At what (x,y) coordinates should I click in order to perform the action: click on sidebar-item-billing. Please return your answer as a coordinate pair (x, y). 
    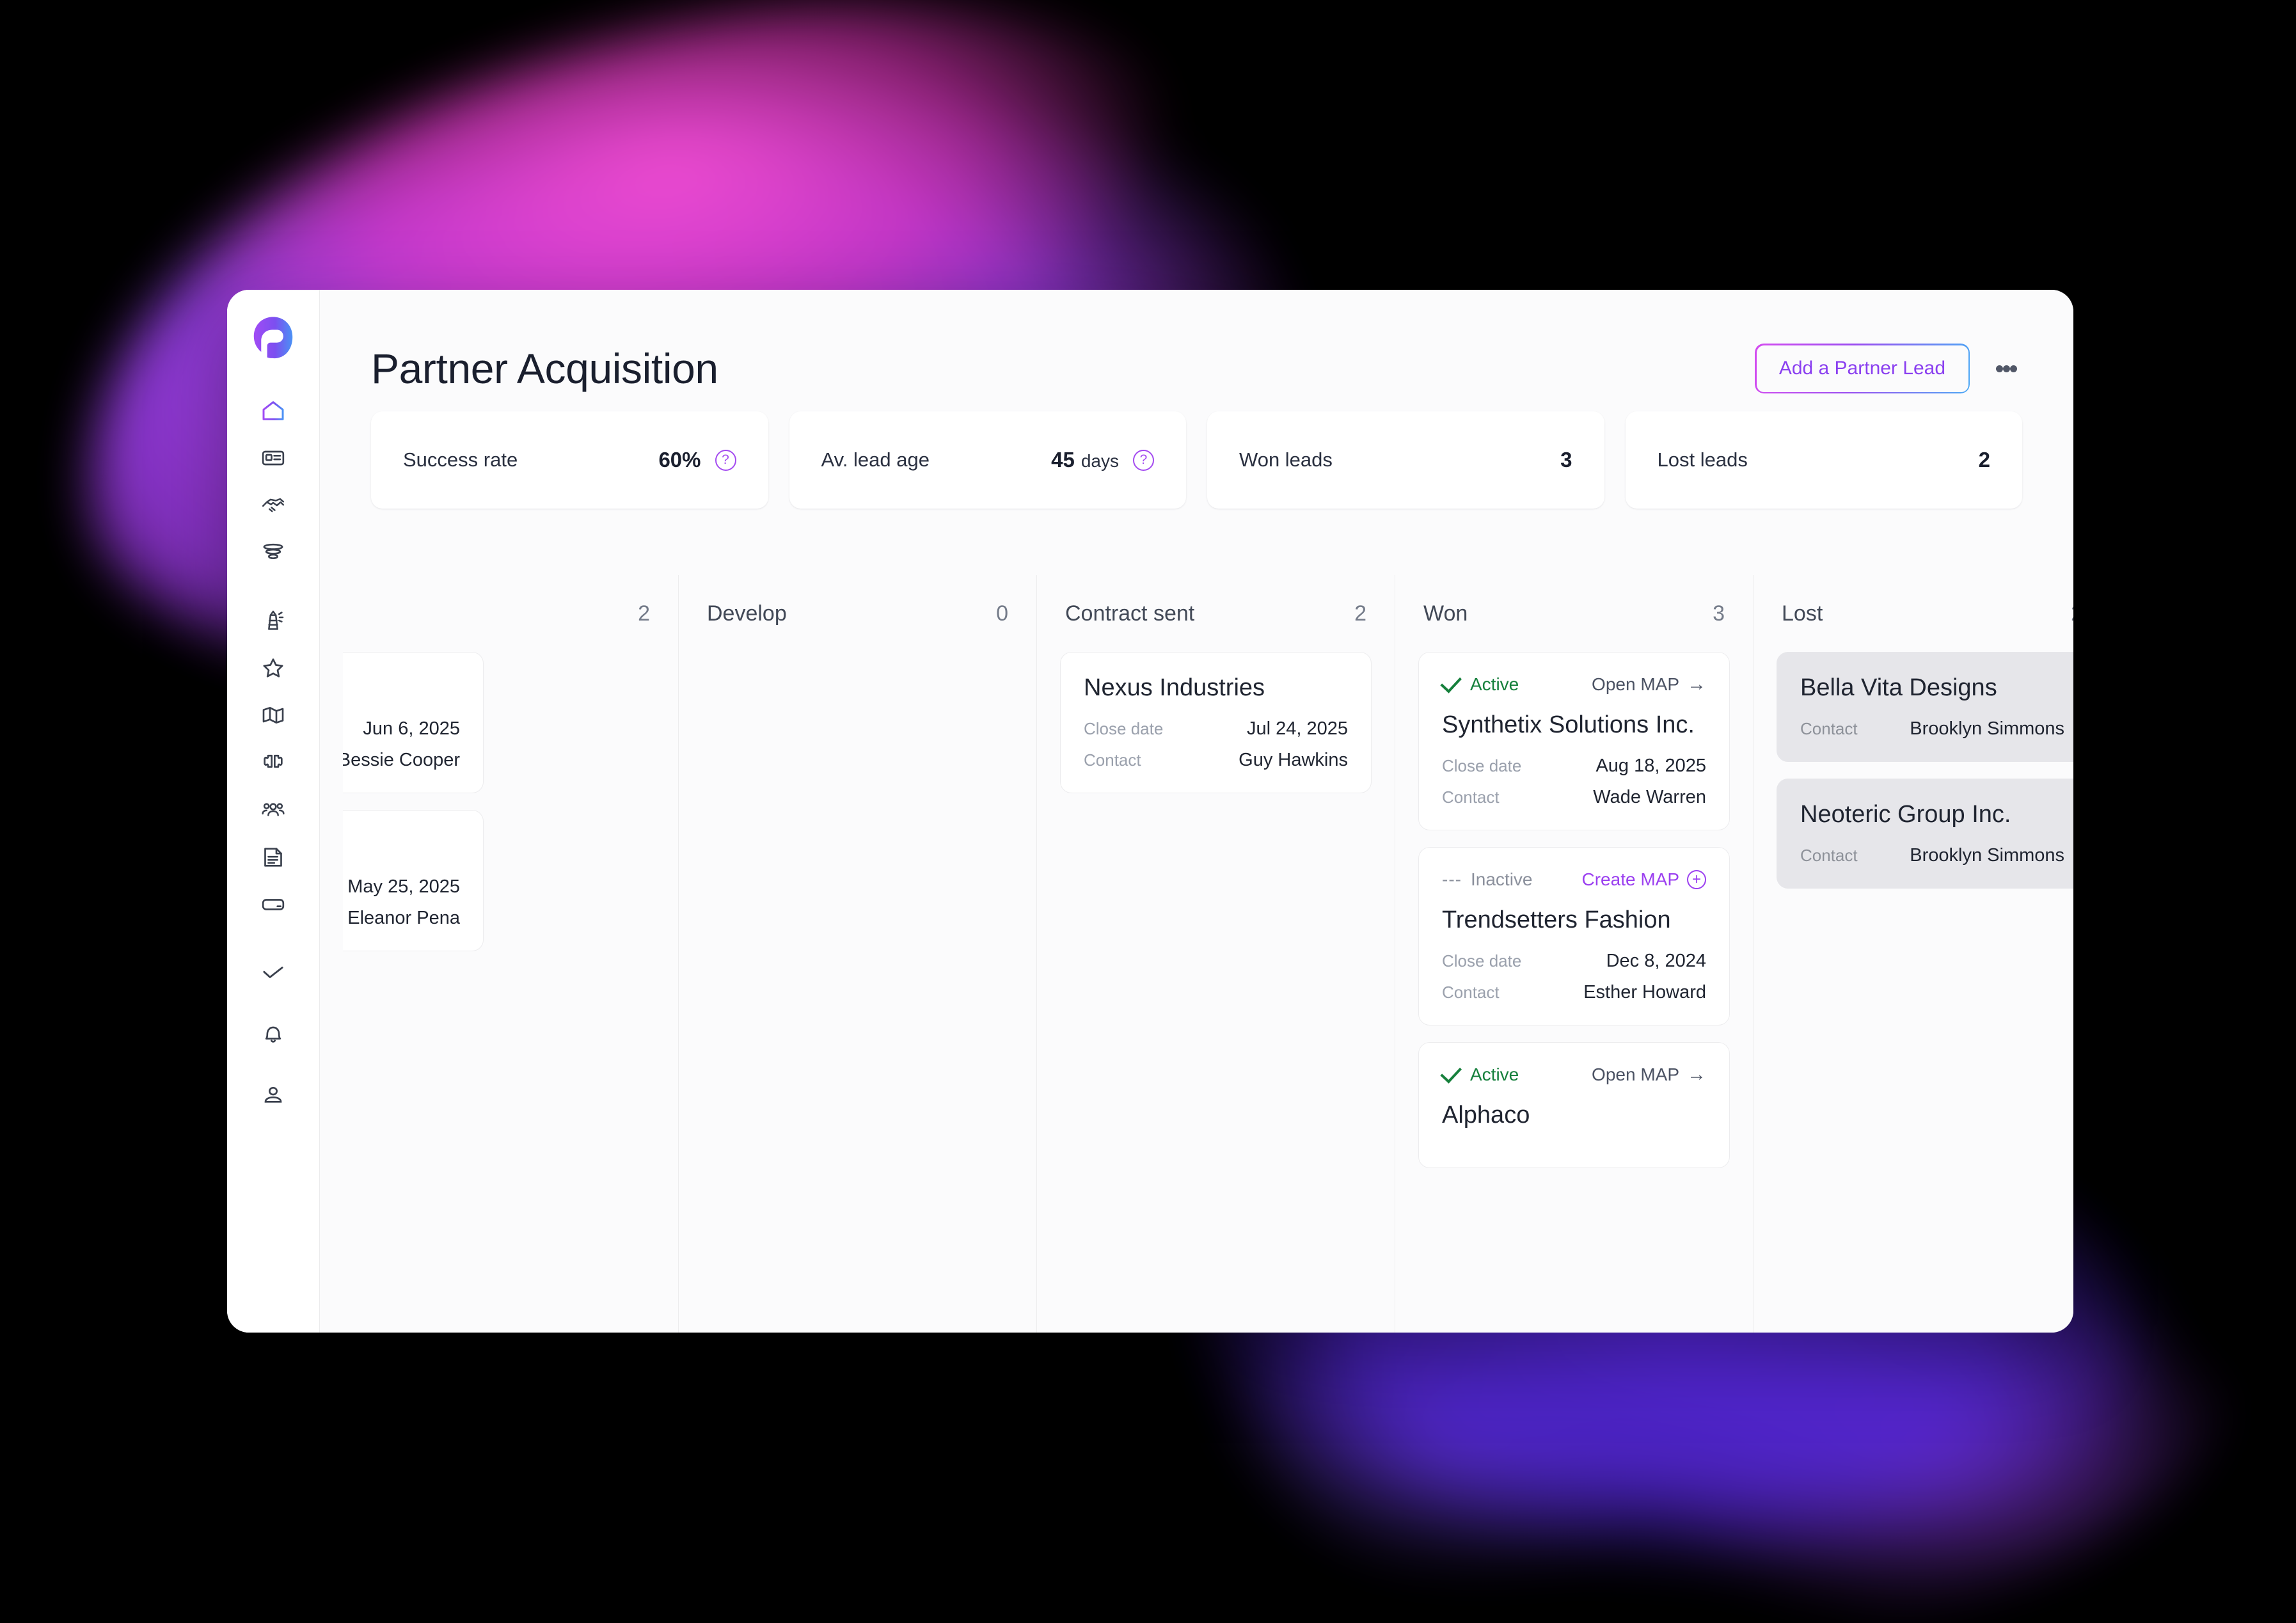
    Looking at the image, I should click on (273, 904).